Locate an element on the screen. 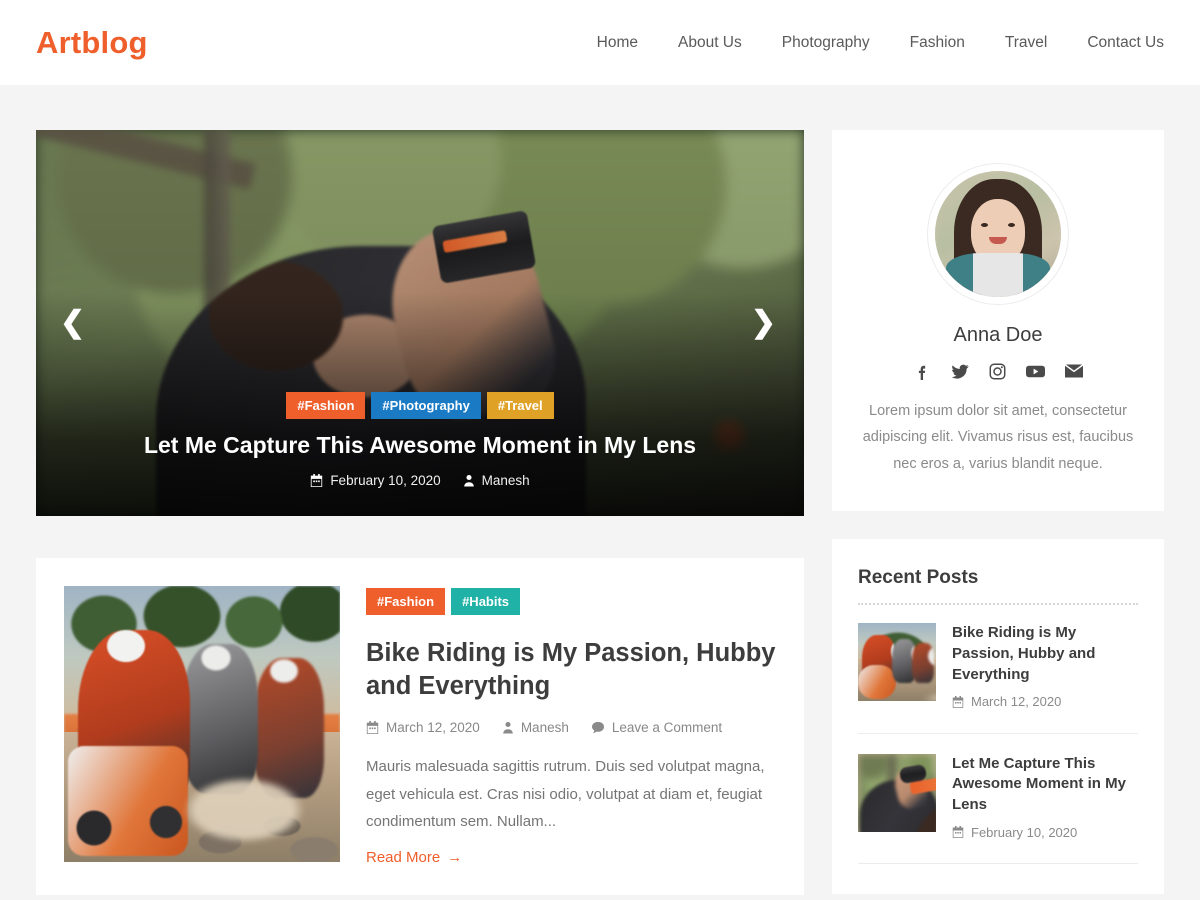  recent-post-date: February 10, 2020 is located at coordinates (1014, 832).